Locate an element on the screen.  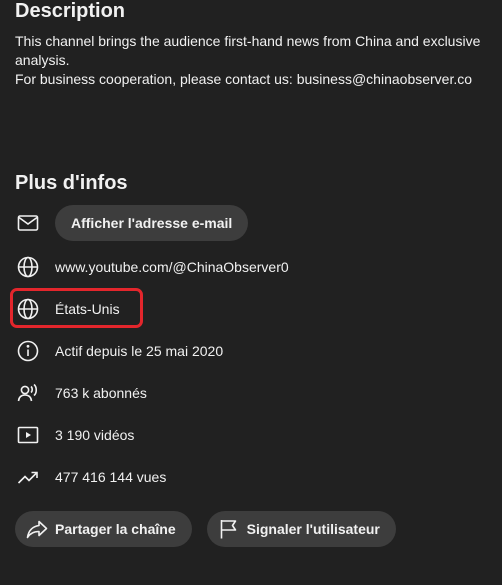
share-channel-button: Partager la chaîne is located at coordinates (103, 529).